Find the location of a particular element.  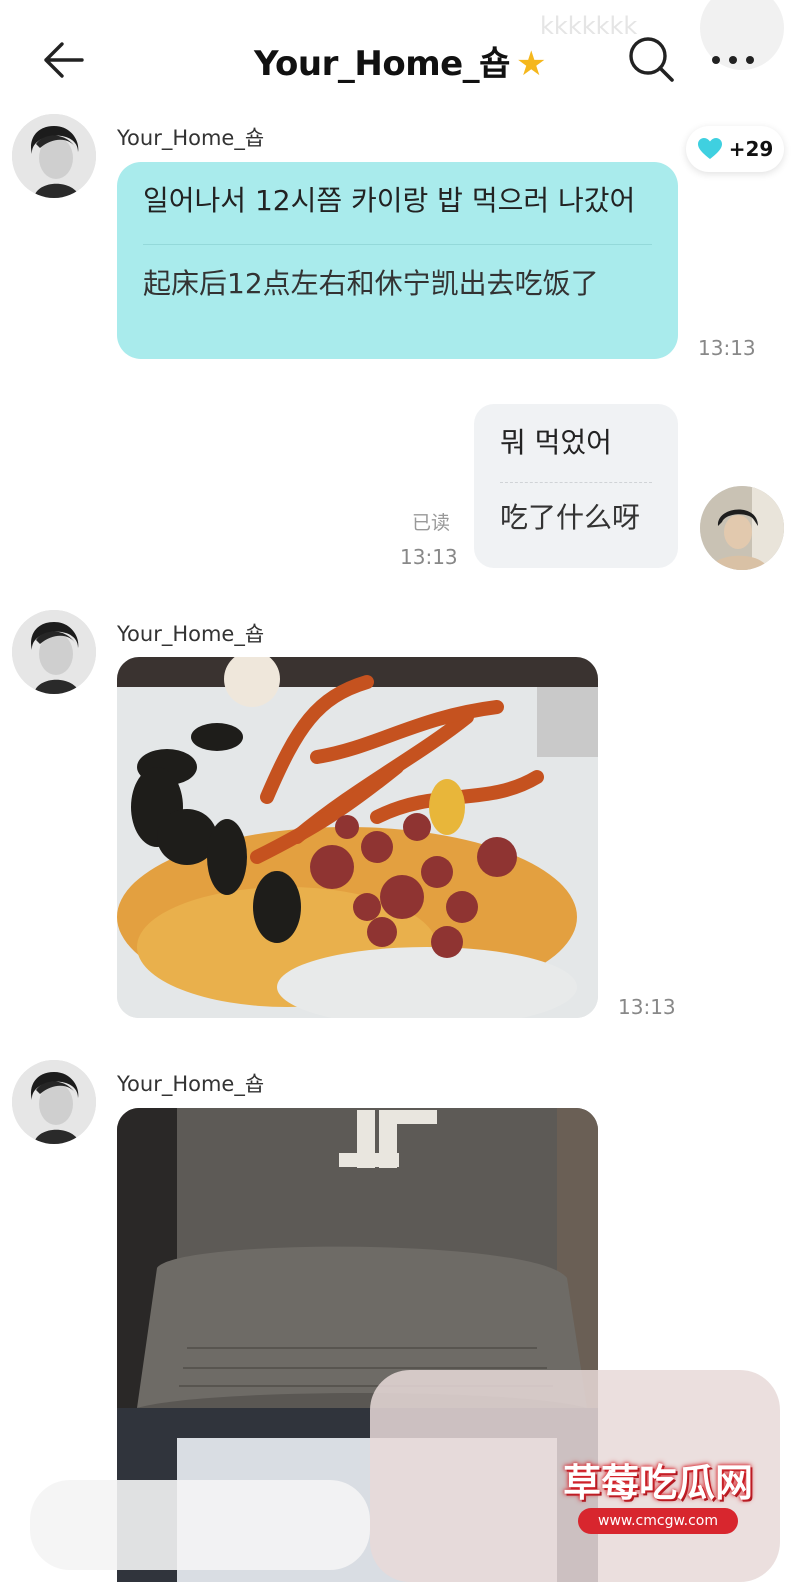

watermark-logo: 草莓吃瓜网 www.cmcgw.com is located at coordinates (658, 1500).